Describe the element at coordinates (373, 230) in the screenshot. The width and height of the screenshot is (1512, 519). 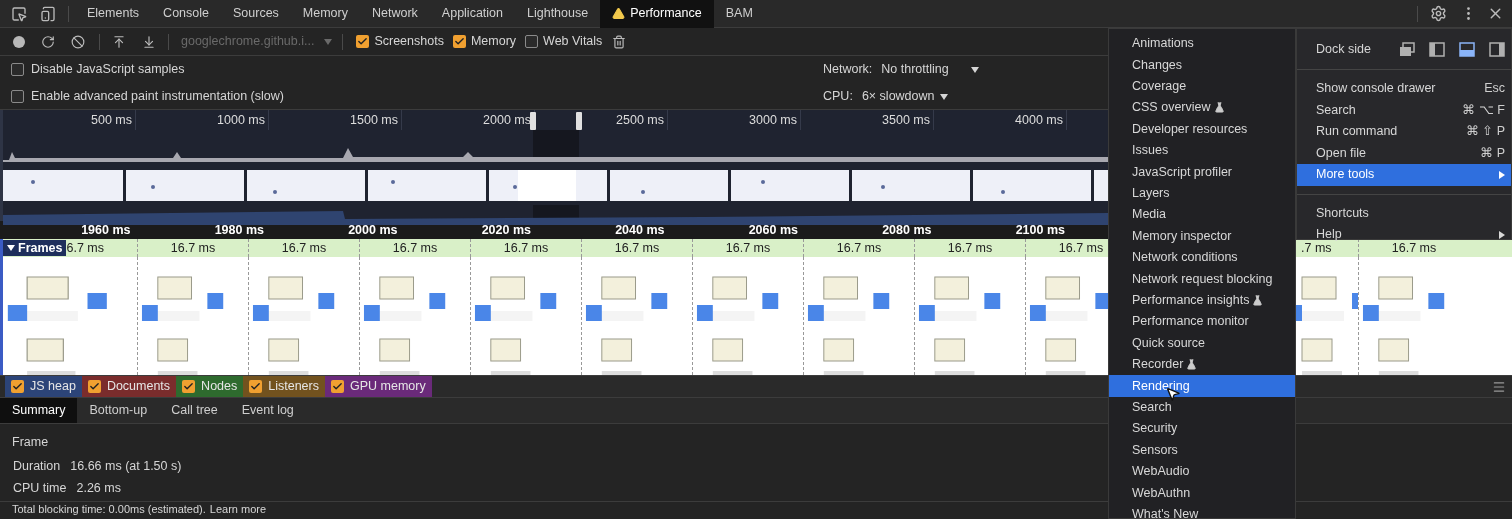
I see `timeline-tick-label: 2000 ms` at that location.